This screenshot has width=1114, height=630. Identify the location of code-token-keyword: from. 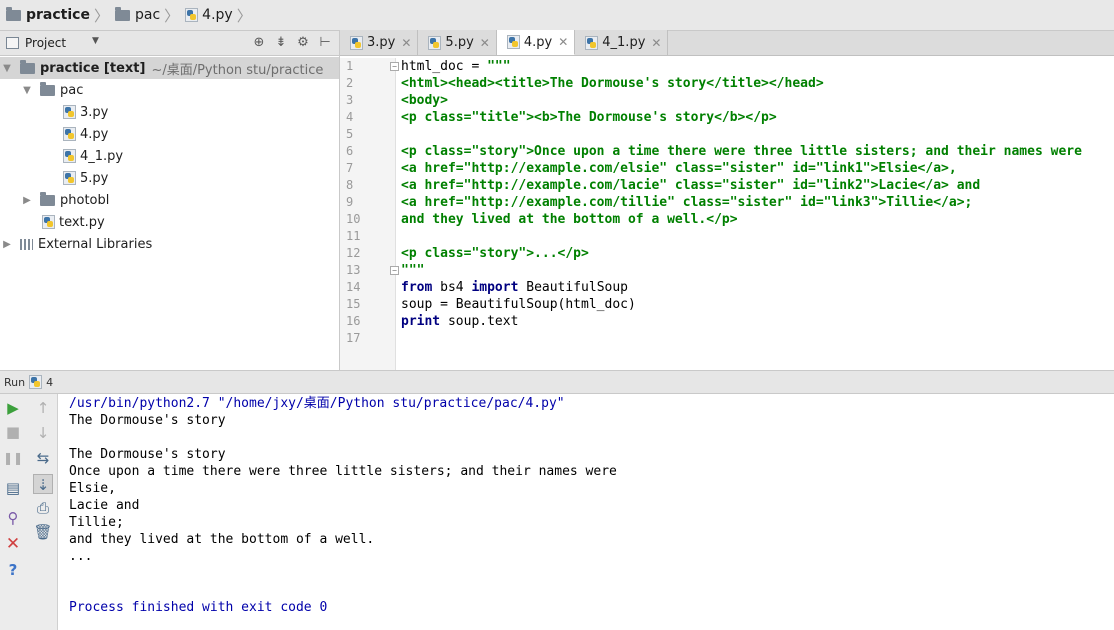
(417, 287).